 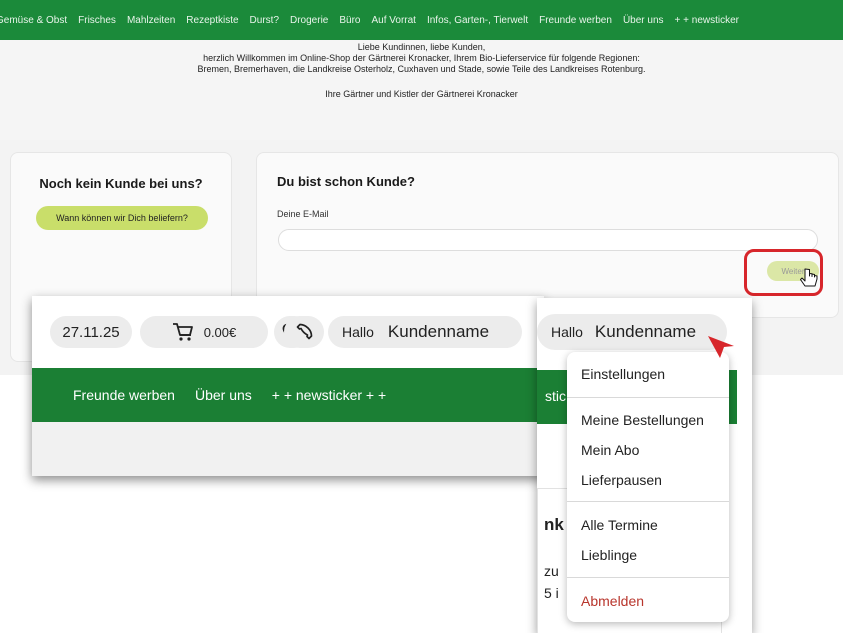 What do you see at coordinates (575, 20) in the screenshot?
I see `nav-item-freunde-werben: Freunde werben` at bounding box center [575, 20].